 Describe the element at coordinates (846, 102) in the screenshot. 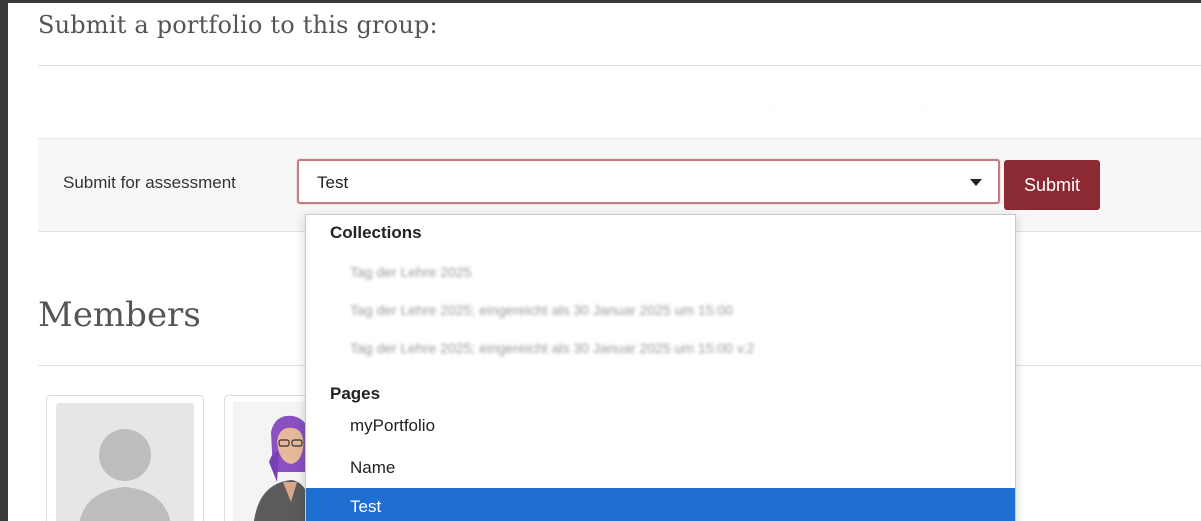

I see `blurred-text: . .` at that location.